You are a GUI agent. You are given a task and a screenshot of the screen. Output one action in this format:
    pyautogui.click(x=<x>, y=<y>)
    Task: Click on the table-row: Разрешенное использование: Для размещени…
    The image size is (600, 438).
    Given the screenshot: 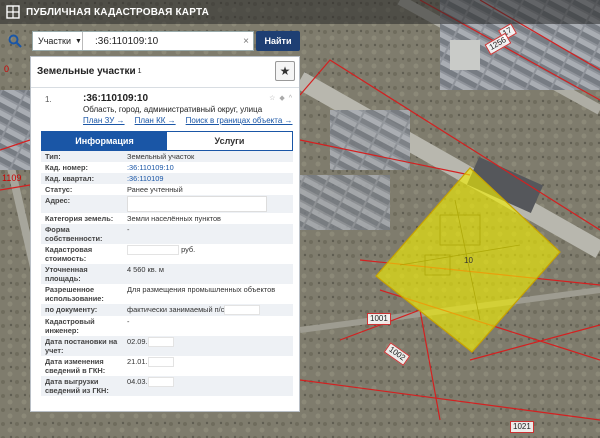 What is the action you would take?
    pyautogui.click(x=167, y=294)
    